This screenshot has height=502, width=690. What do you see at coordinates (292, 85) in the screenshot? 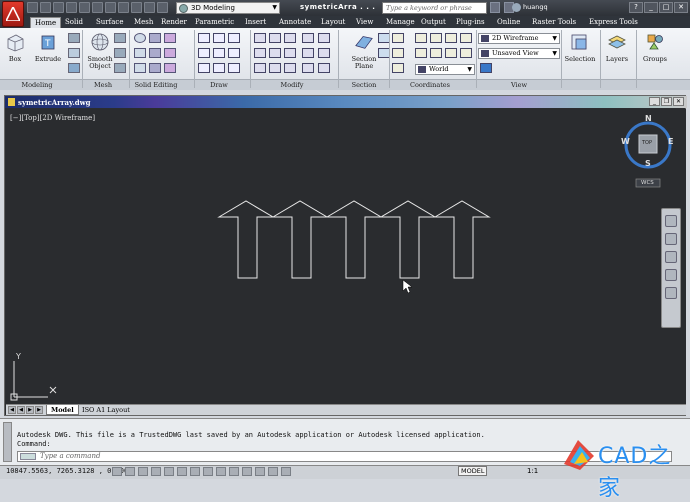
I see `panel-modify: Modify` at bounding box center [292, 85].